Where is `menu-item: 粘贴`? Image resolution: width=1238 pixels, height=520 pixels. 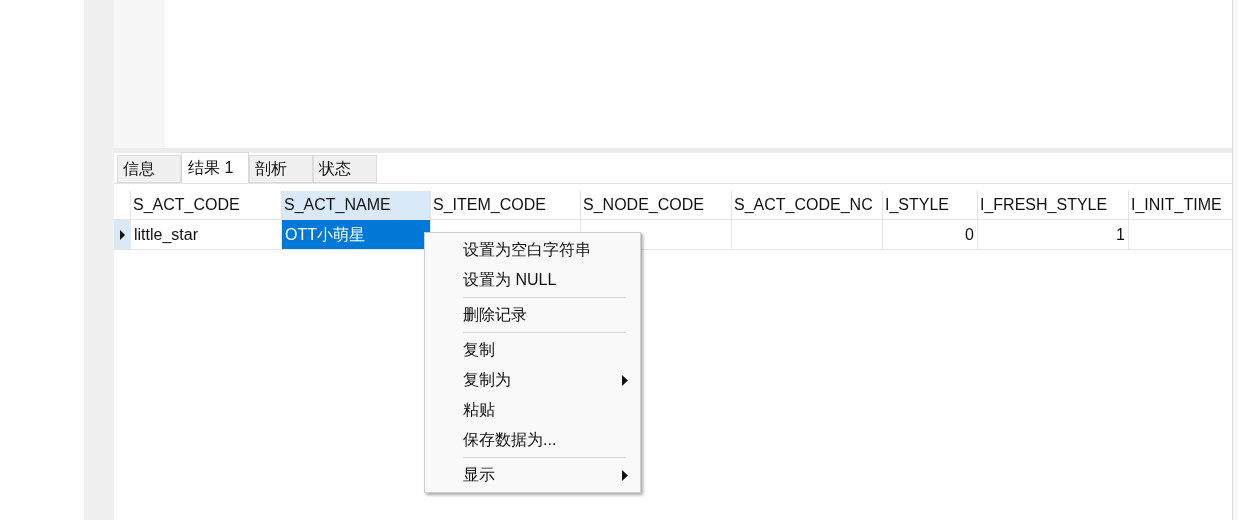 menu-item: 粘贴 is located at coordinates (532, 410).